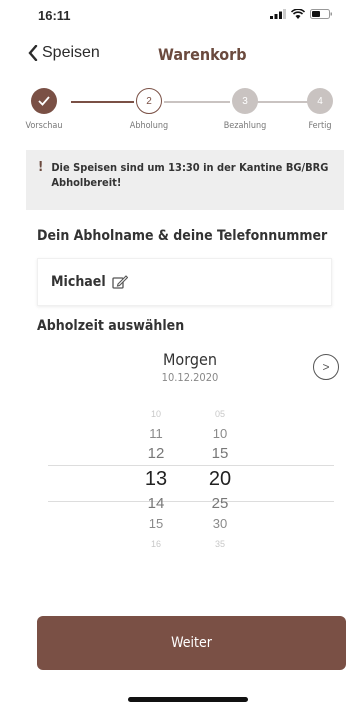  Describe the element at coordinates (188, 699) in the screenshot. I see `home-indicator` at that location.